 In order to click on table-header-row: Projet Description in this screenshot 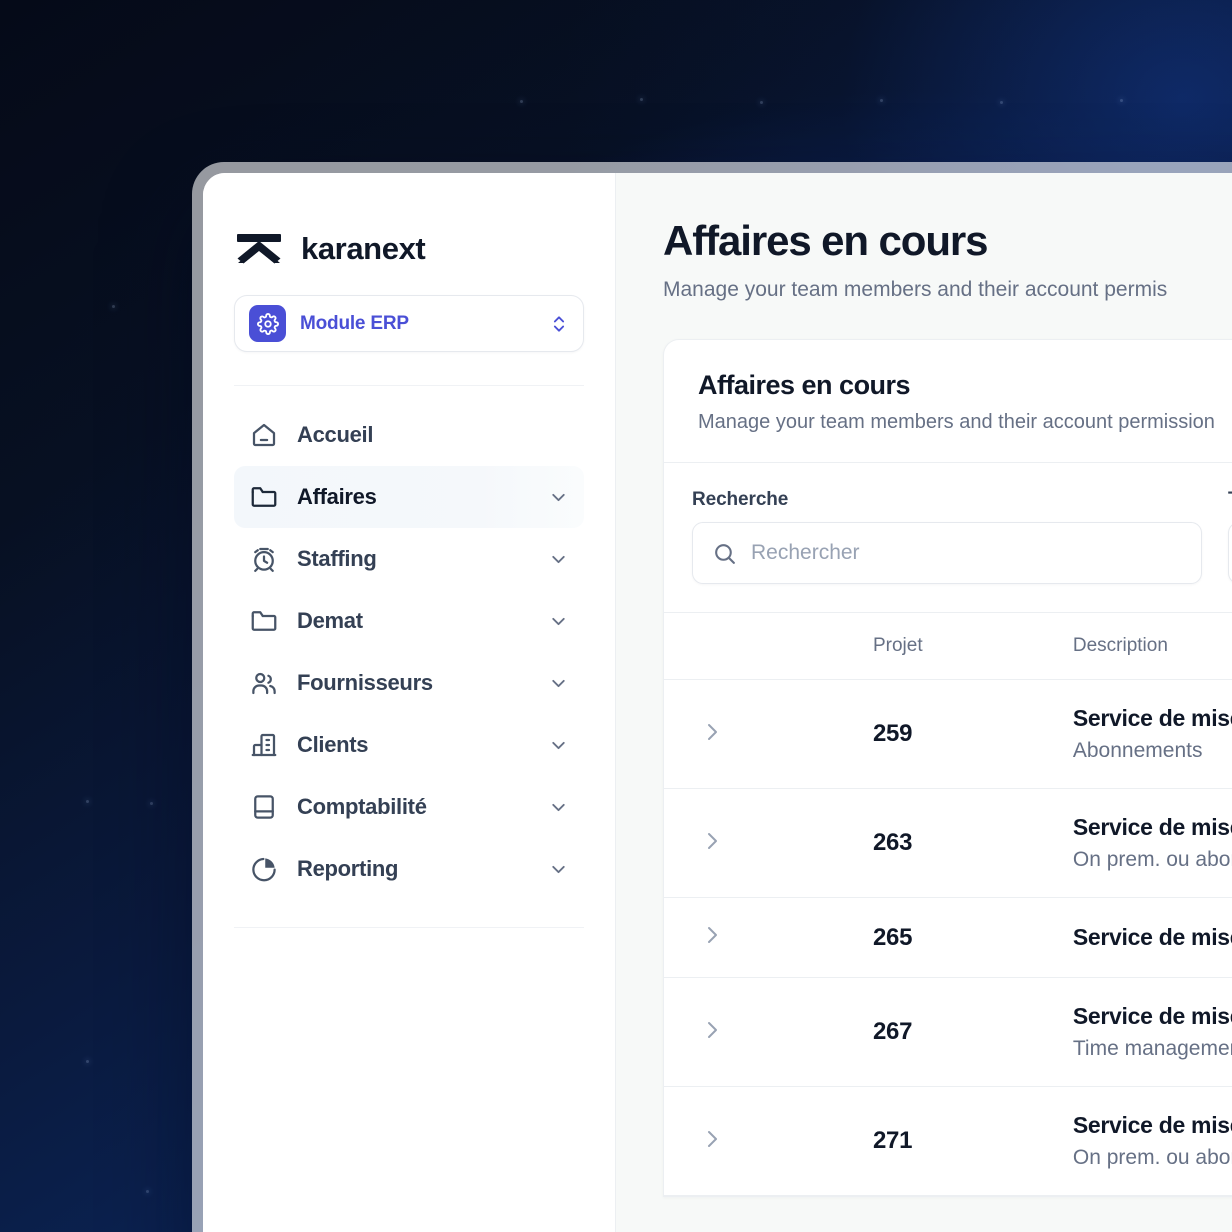, I will do `click(948, 646)`.